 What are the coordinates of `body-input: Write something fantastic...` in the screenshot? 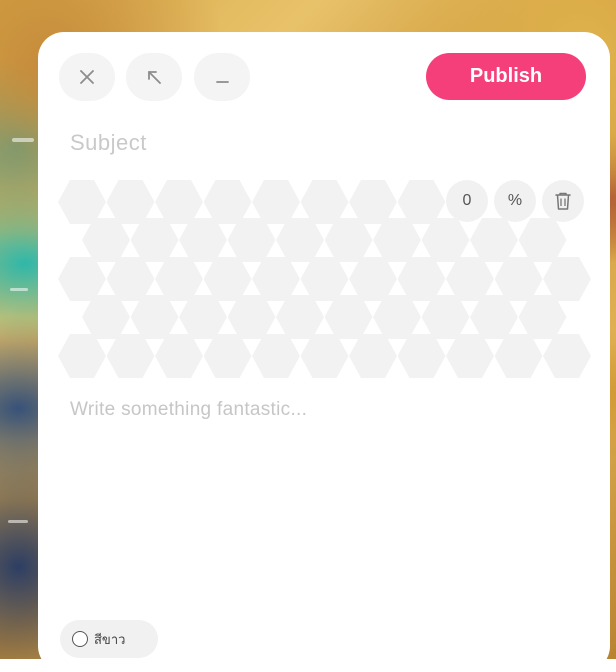 It's located at (188, 410).